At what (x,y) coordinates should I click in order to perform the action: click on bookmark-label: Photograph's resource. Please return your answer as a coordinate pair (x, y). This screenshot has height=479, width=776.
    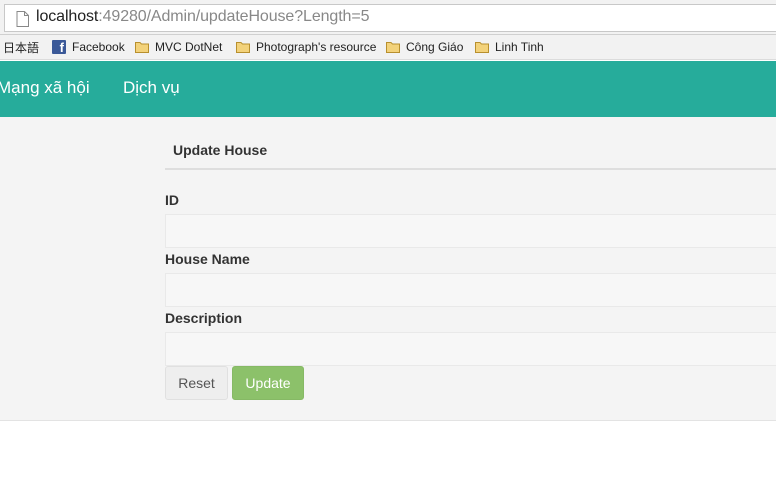
    Looking at the image, I should click on (316, 47).